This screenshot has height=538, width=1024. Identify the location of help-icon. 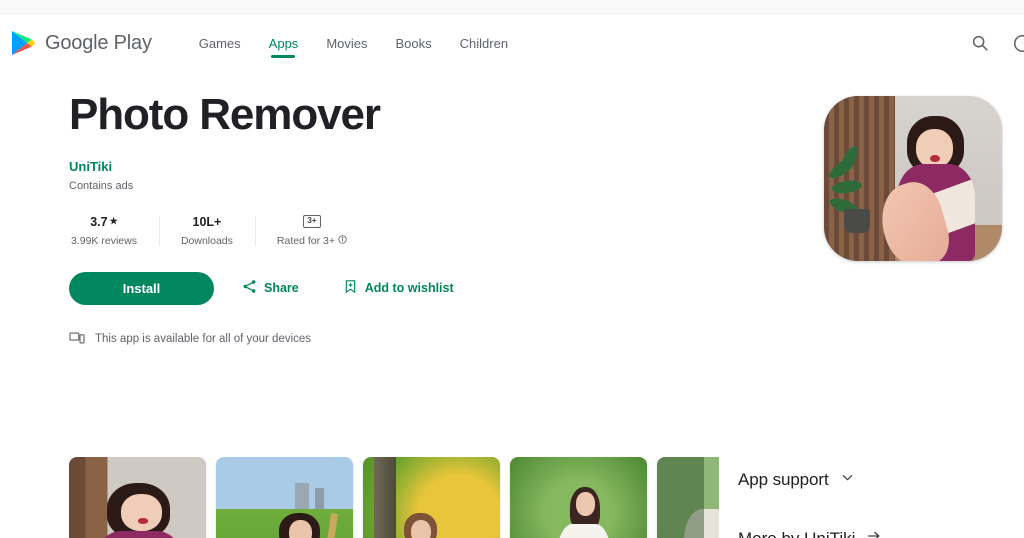
(1017, 43).